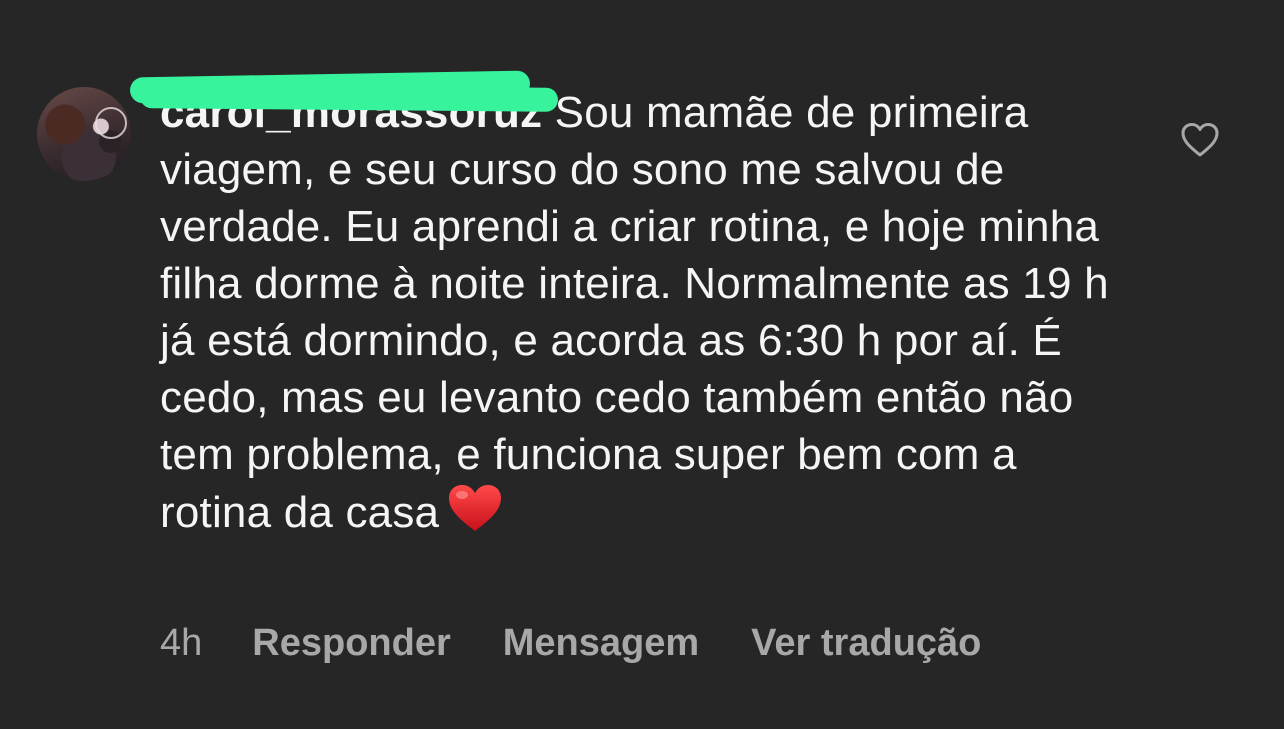  I want to click on heart-outline-icon, so click(1200, 140).